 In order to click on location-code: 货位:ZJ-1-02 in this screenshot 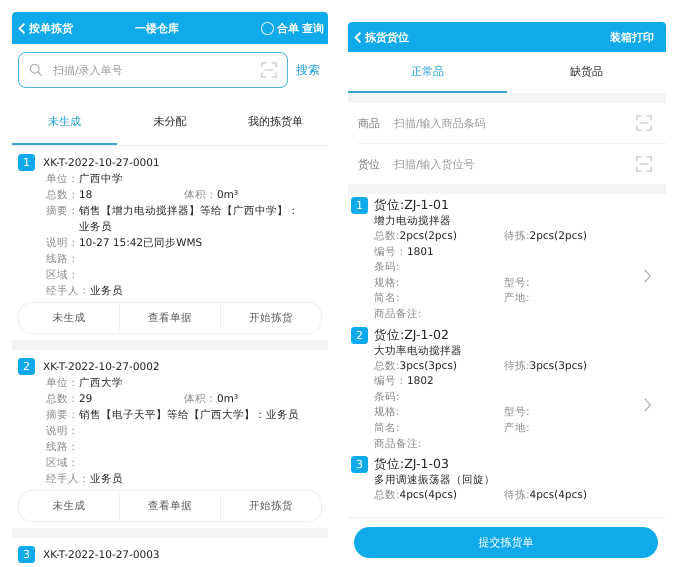, I will do `click(411, 335)`.